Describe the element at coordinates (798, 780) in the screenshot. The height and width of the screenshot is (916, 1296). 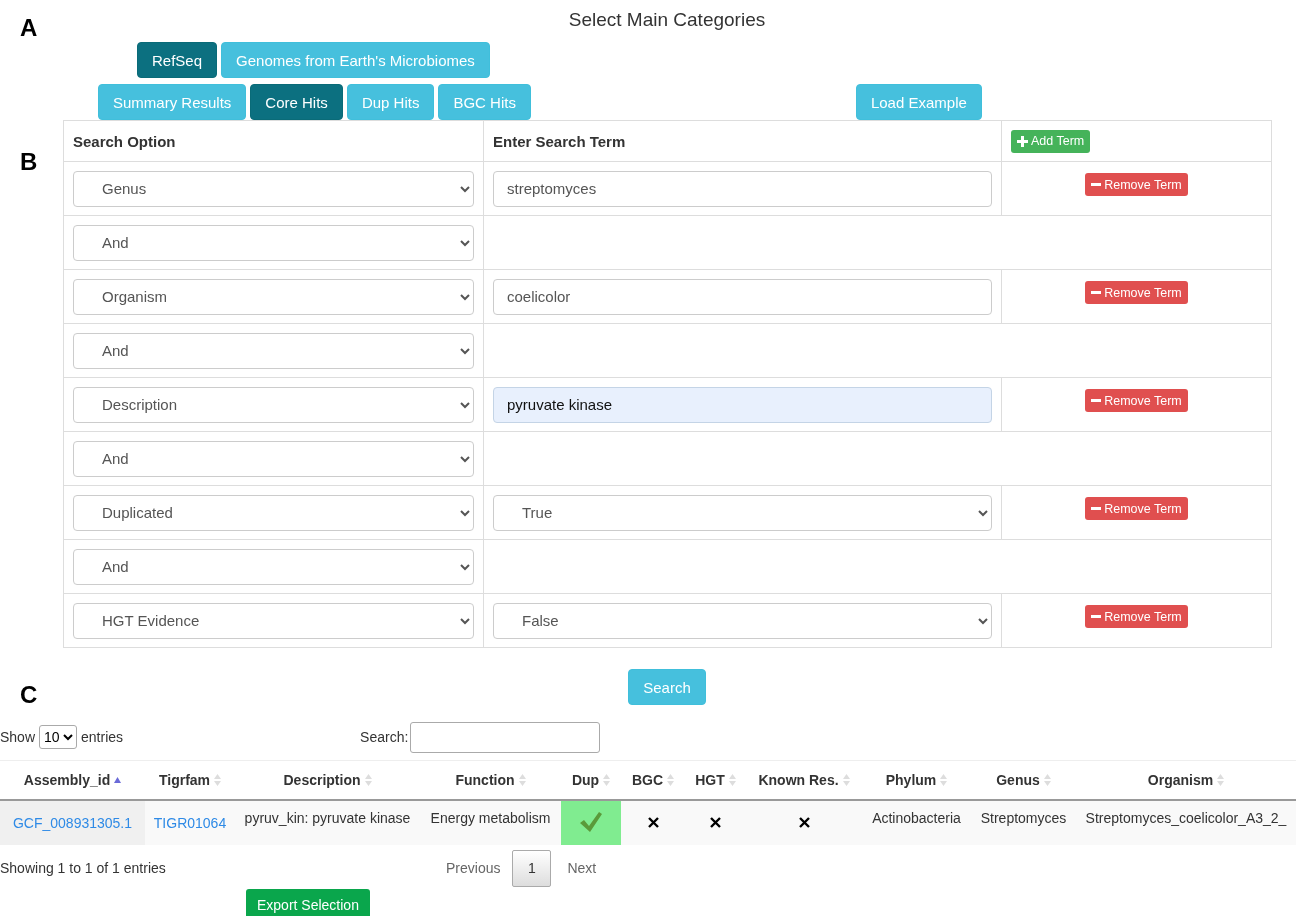
I see `column-header: Known Res.` at that location.